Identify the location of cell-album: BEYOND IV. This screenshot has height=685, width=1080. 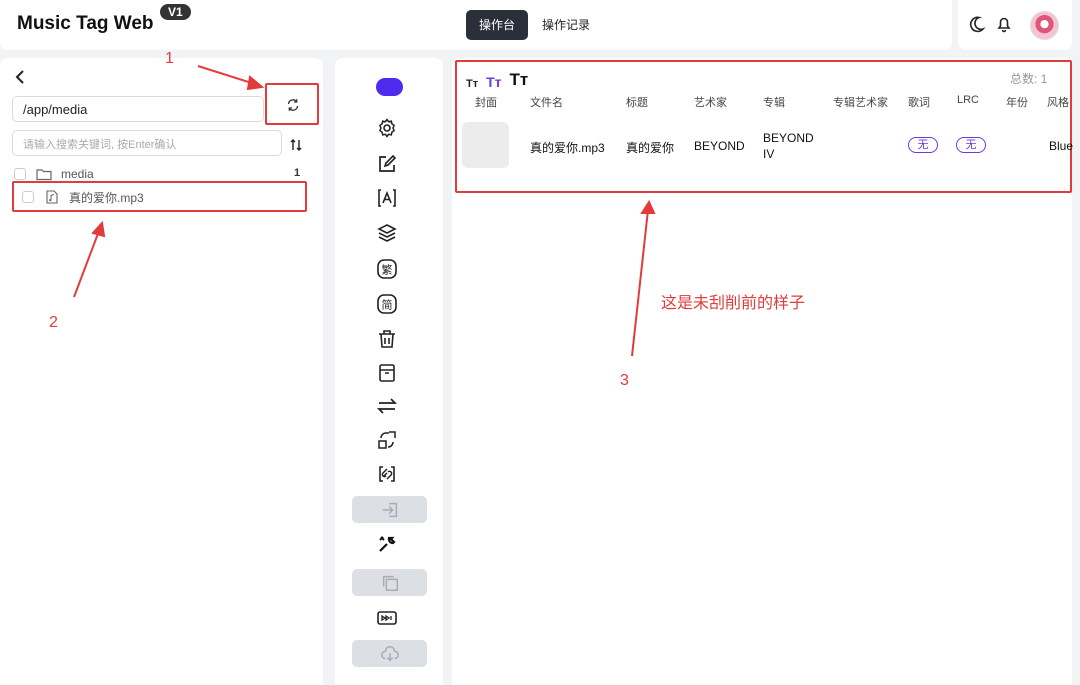
(792, 146).